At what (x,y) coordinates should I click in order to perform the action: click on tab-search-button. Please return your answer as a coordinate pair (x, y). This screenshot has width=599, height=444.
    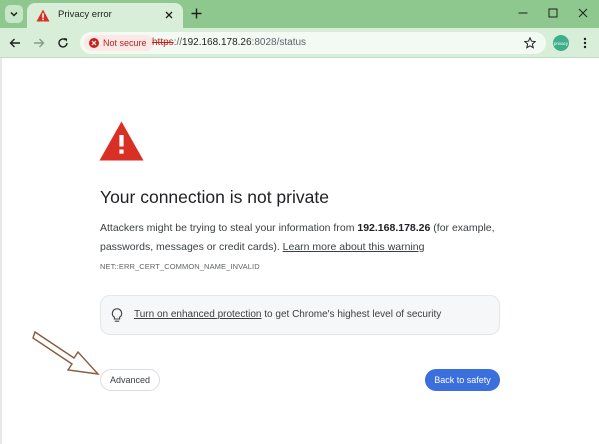
    Looking at the image, I should click on (14, 14).